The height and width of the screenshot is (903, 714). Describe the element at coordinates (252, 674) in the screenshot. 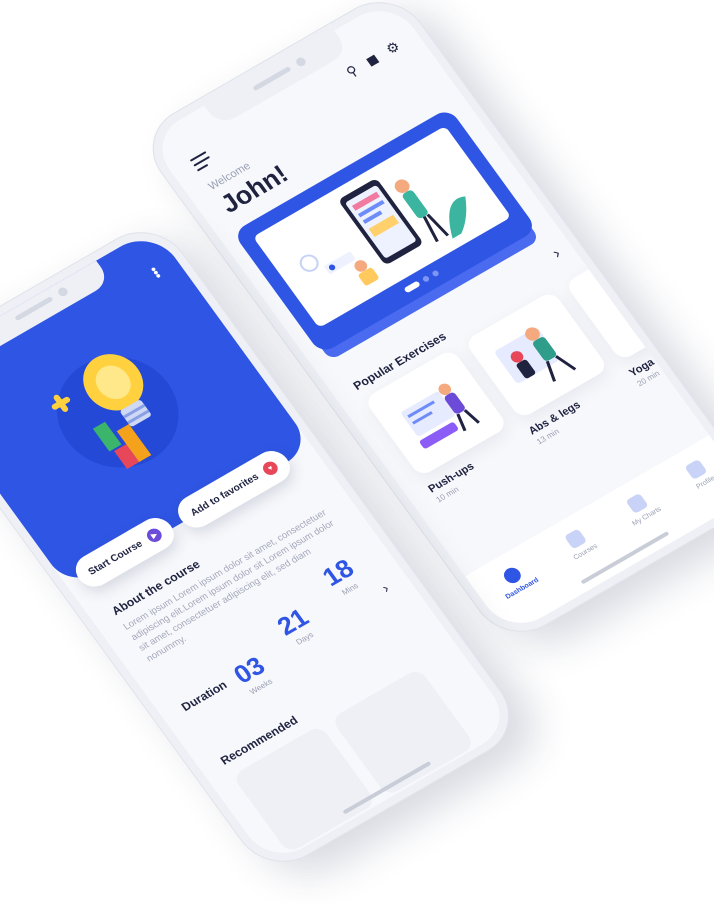

I see `weeks-stat: 03 Weeks` at that location.